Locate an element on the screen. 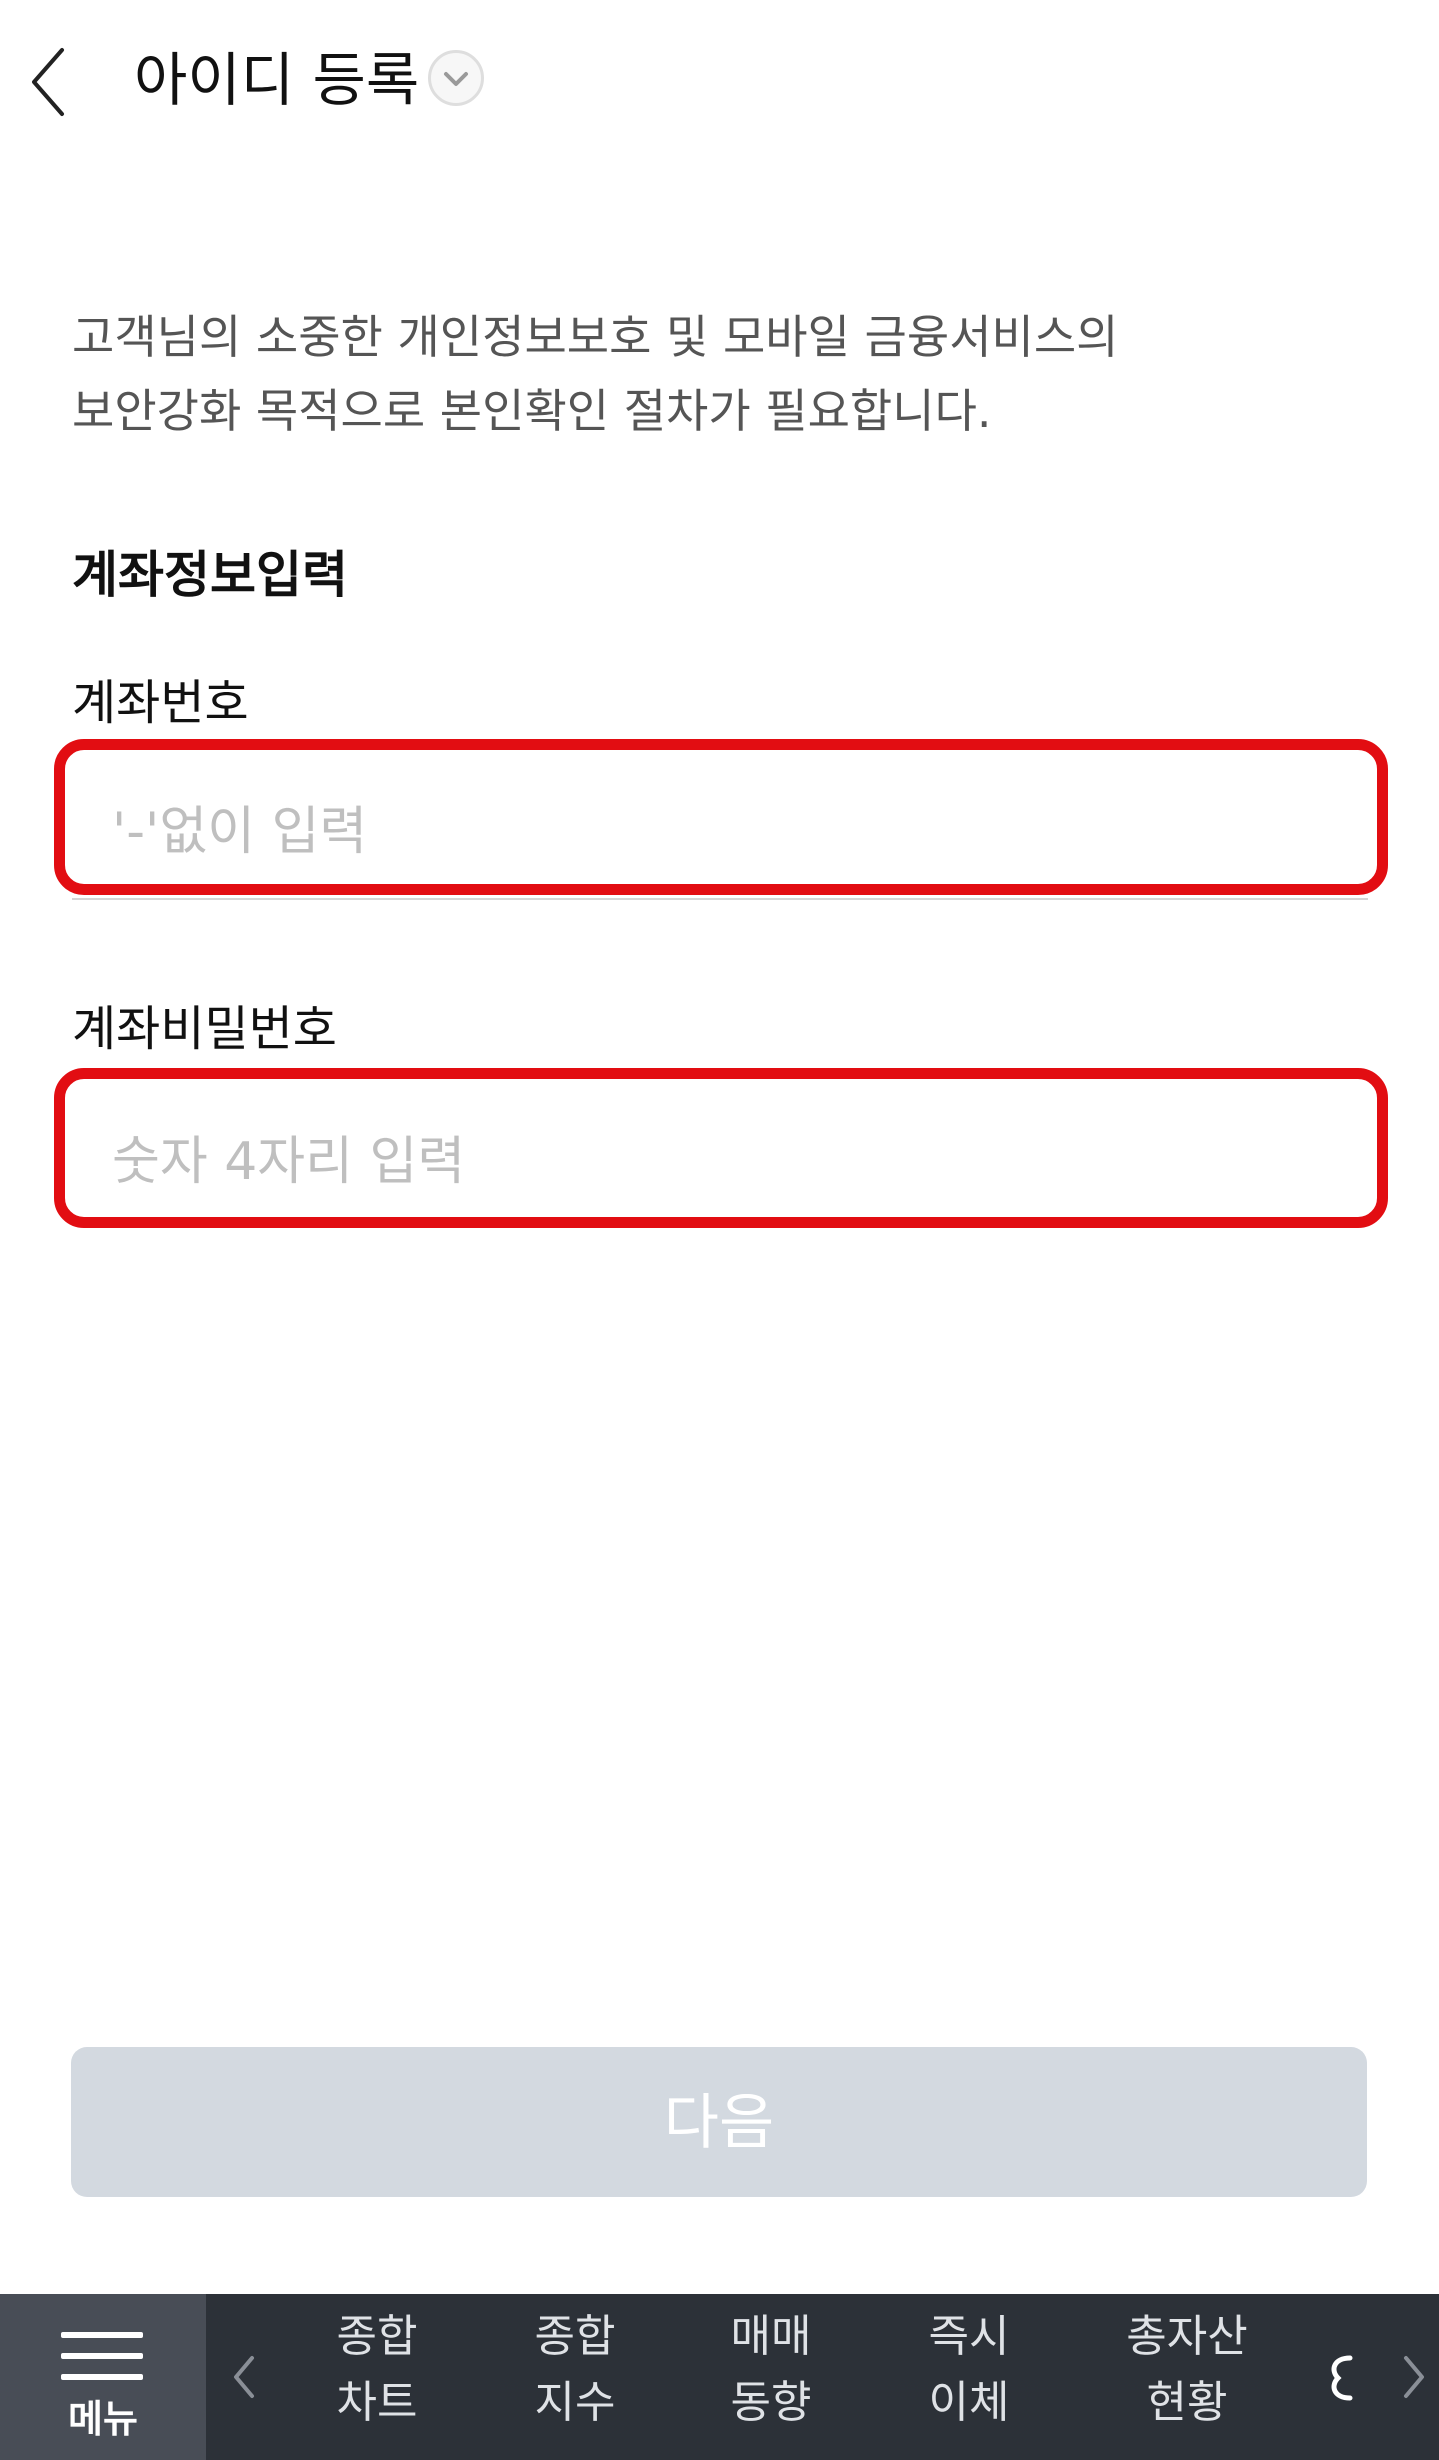  next-button: 다음 is located at coordinates (719, 2122).